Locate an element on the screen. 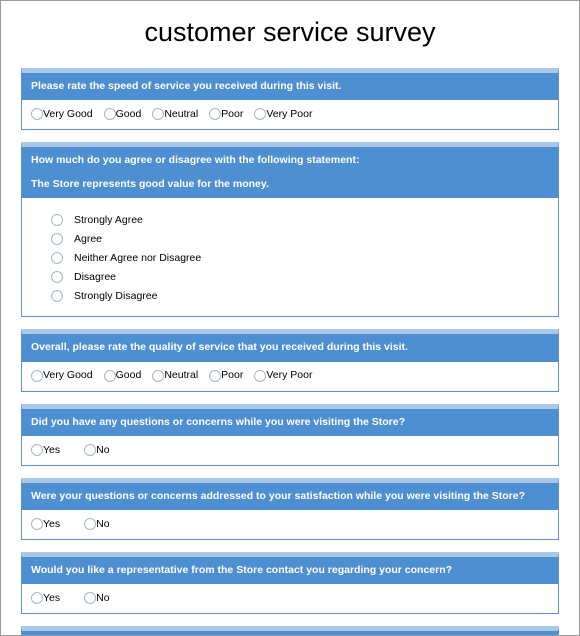 The width and height of the screenshot is (580, 636). page-title: customer service survey is located at coordinates (290, 32).